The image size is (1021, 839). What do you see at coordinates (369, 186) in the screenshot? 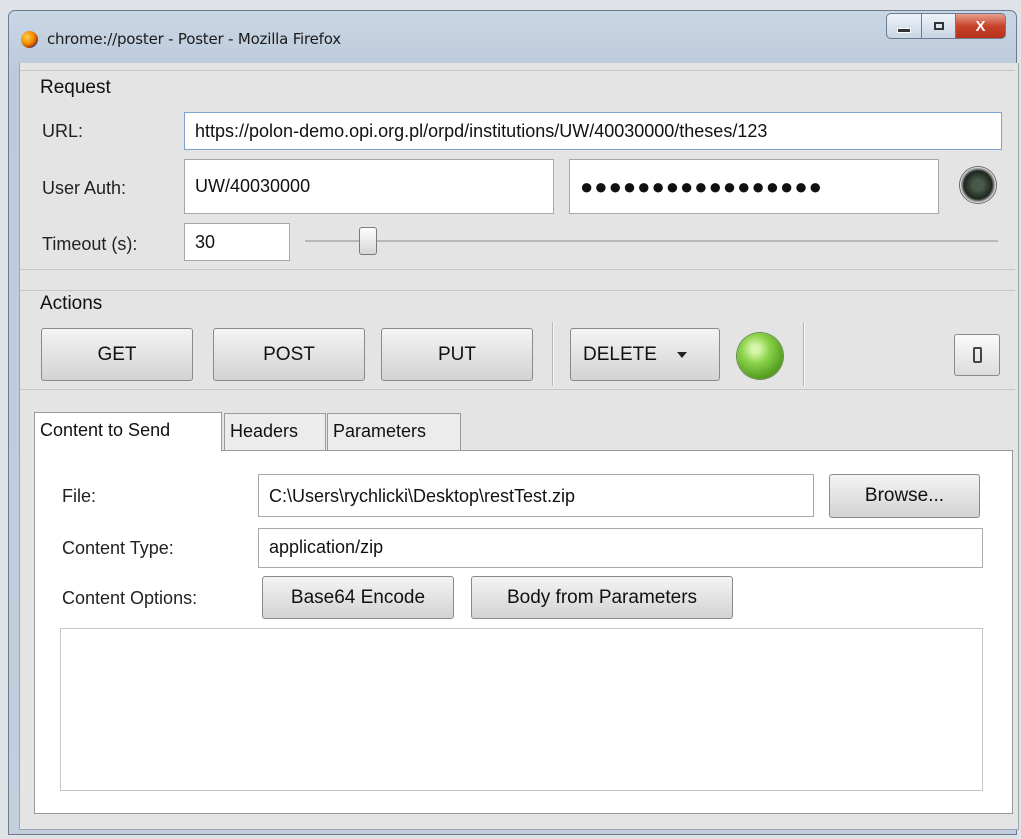
I see `username-input: UW/40030000` at bounding box center [369, 186].